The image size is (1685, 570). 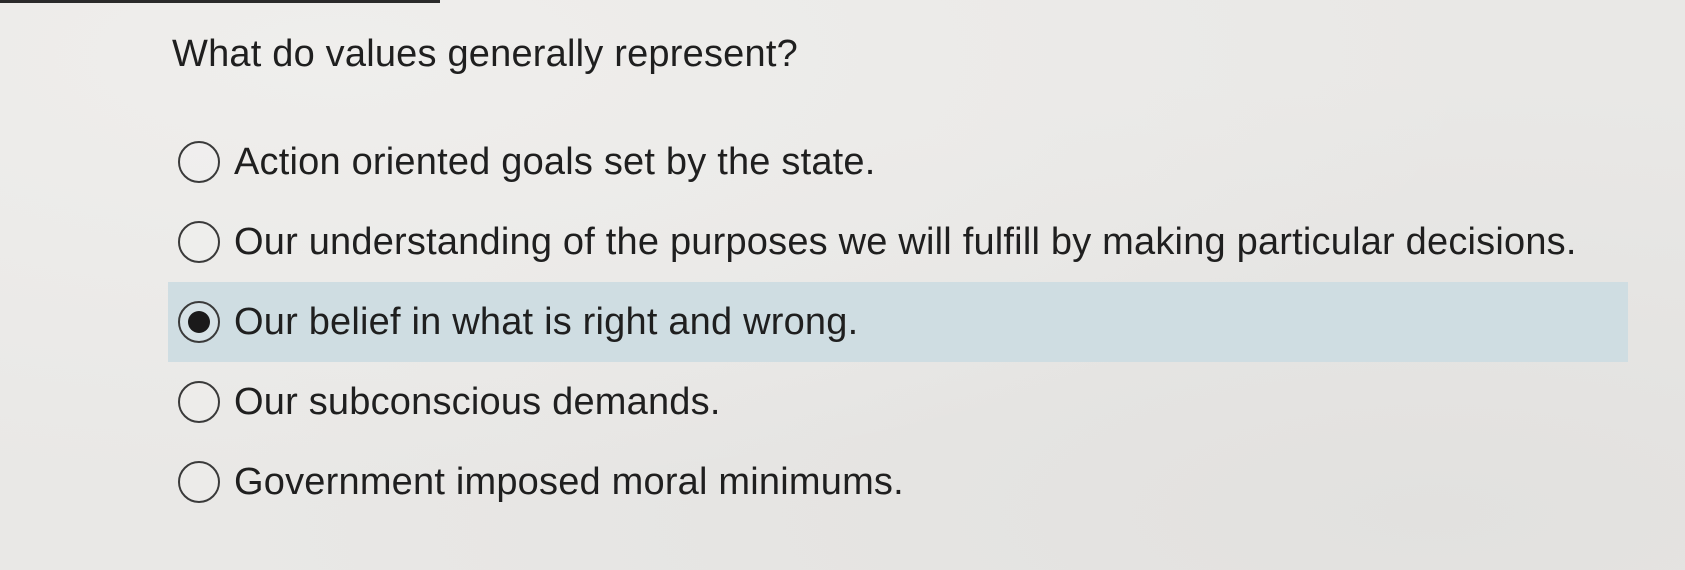 I want to click on answer-option-3: Our belief in what is right and wrong., so click(x=898, y=322).